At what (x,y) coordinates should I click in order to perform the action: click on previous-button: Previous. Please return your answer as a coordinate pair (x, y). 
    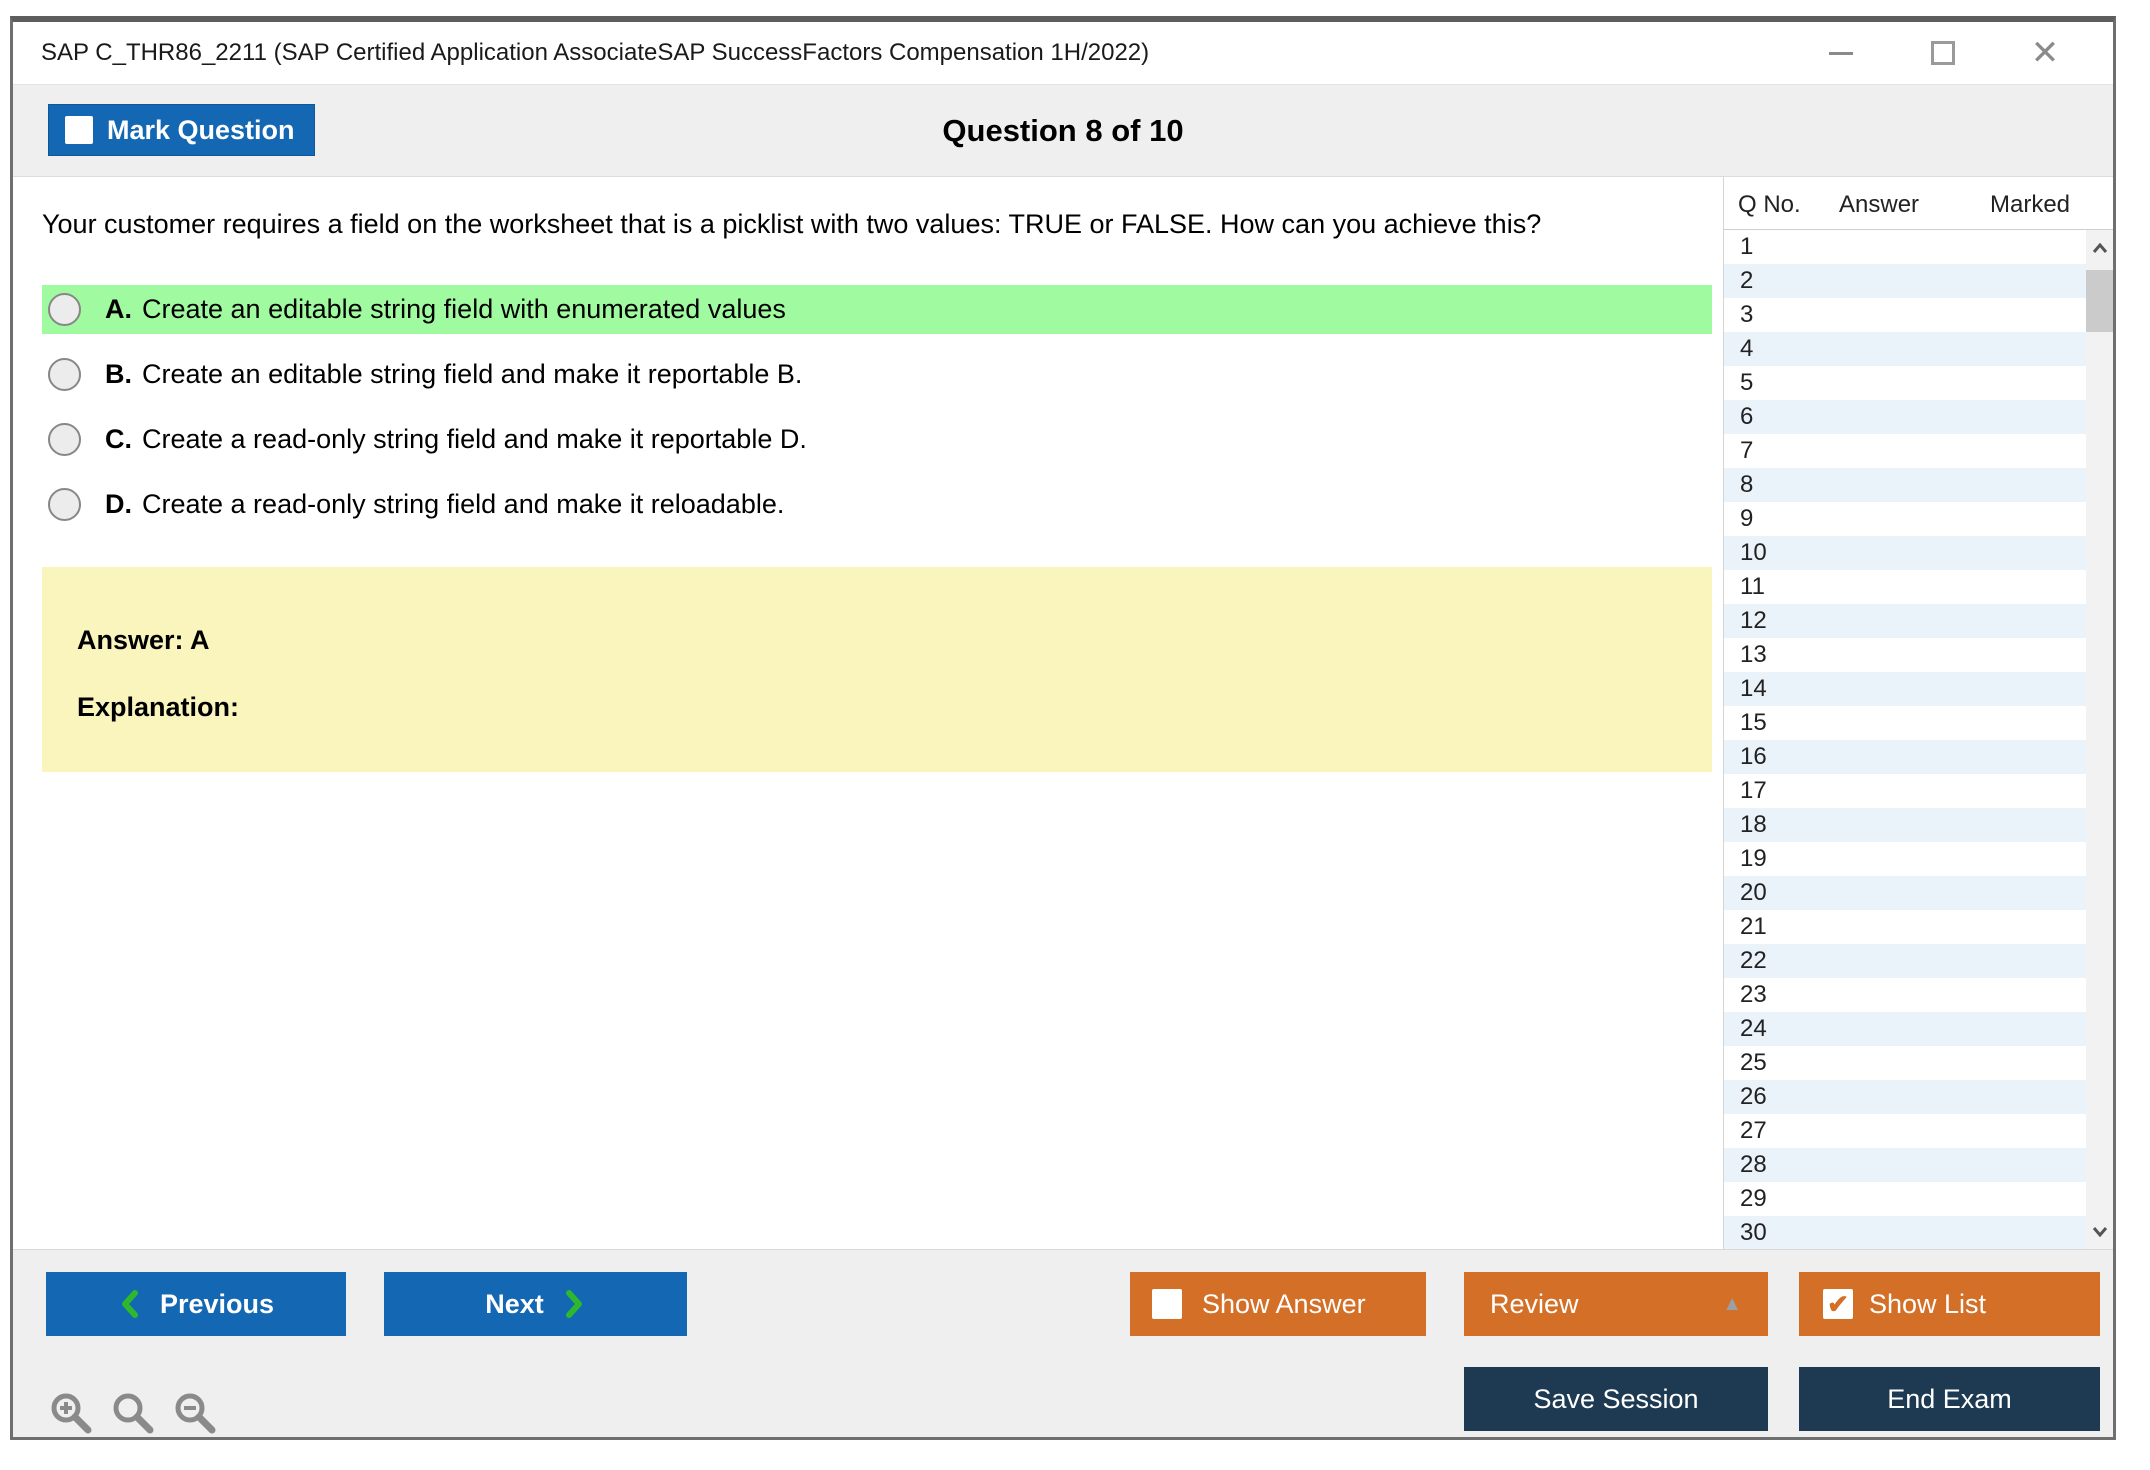
    Looking at the image, I should click on (196, 1304).